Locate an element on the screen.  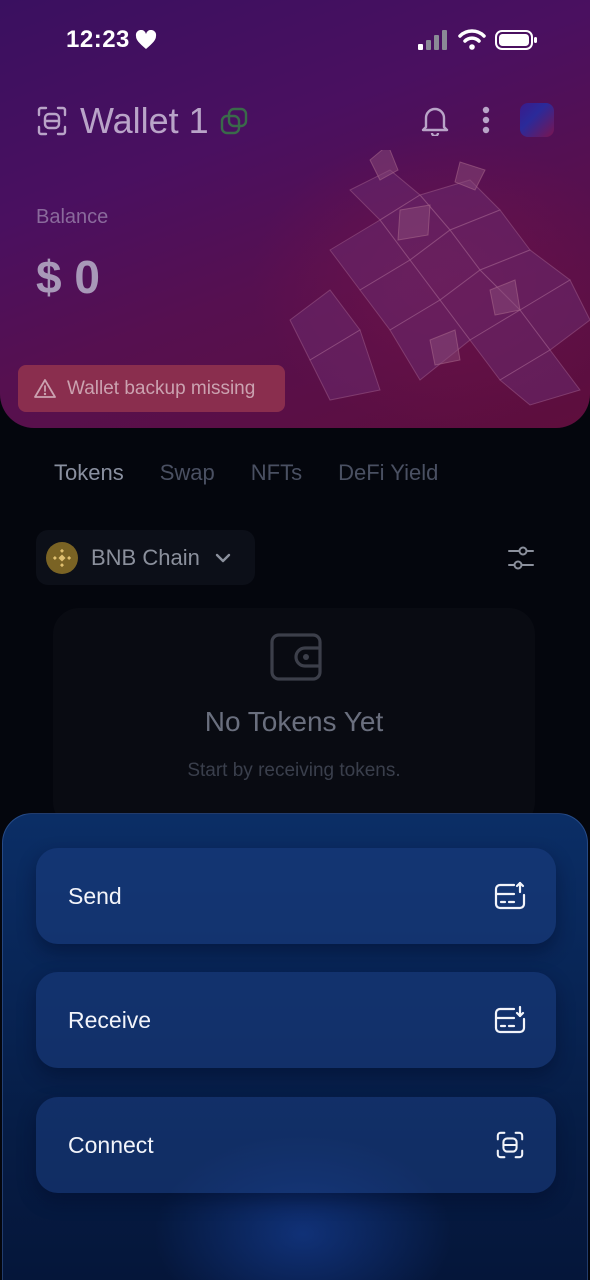
send-button: Send is located at coordinates (296, 896).